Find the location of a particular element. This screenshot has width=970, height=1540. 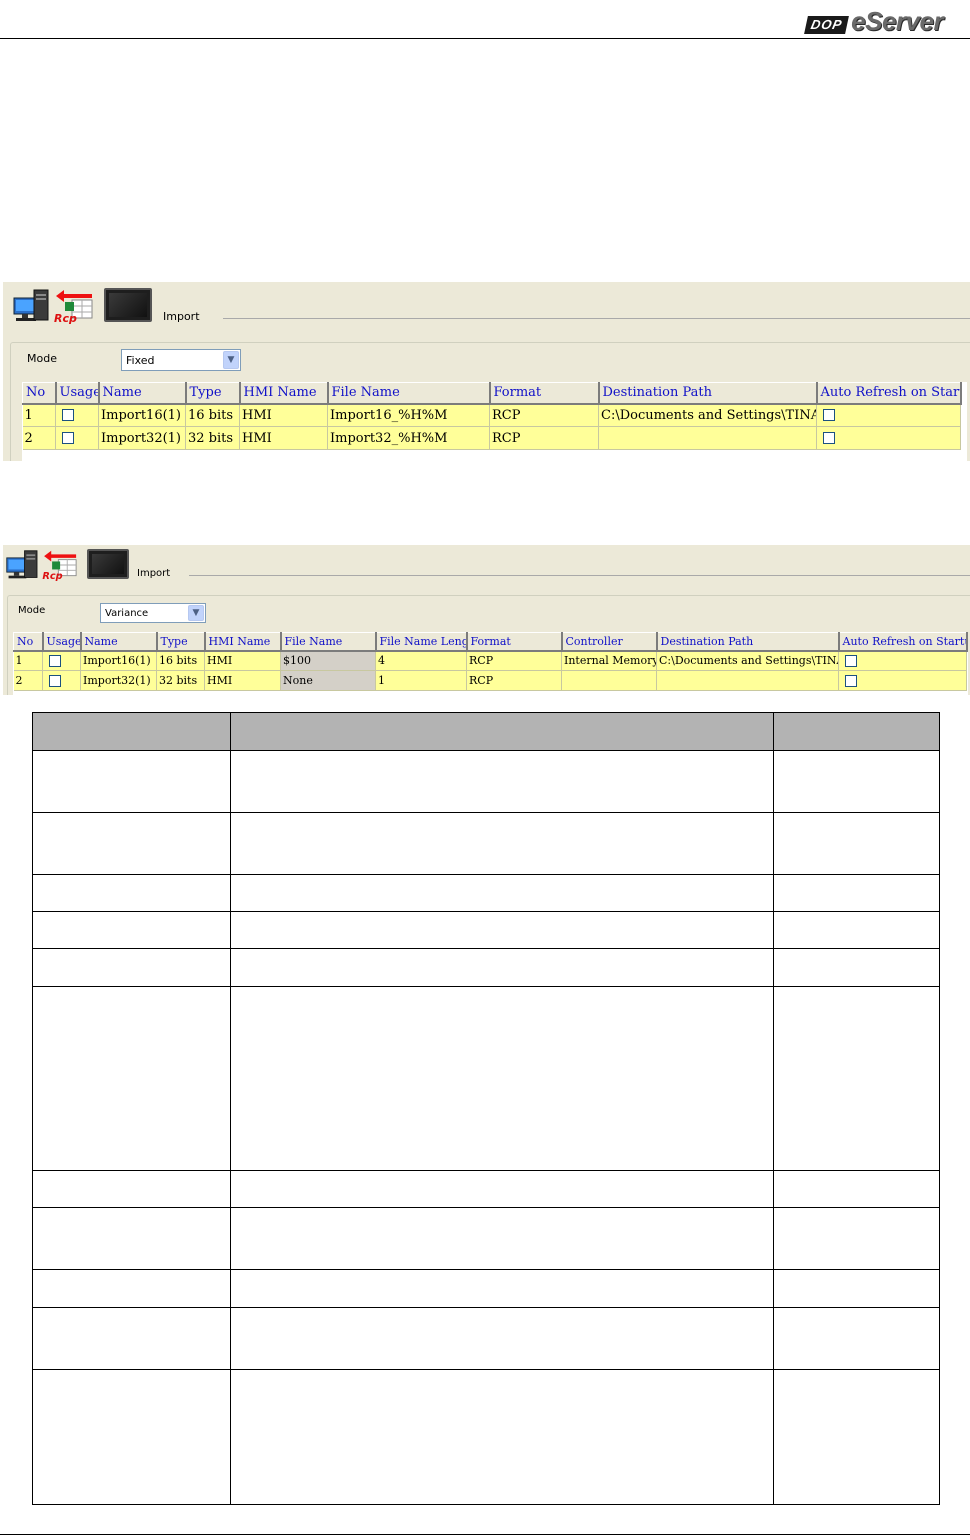

cell-file-name: Import32_%H%M is located at coordinates (408, 438).